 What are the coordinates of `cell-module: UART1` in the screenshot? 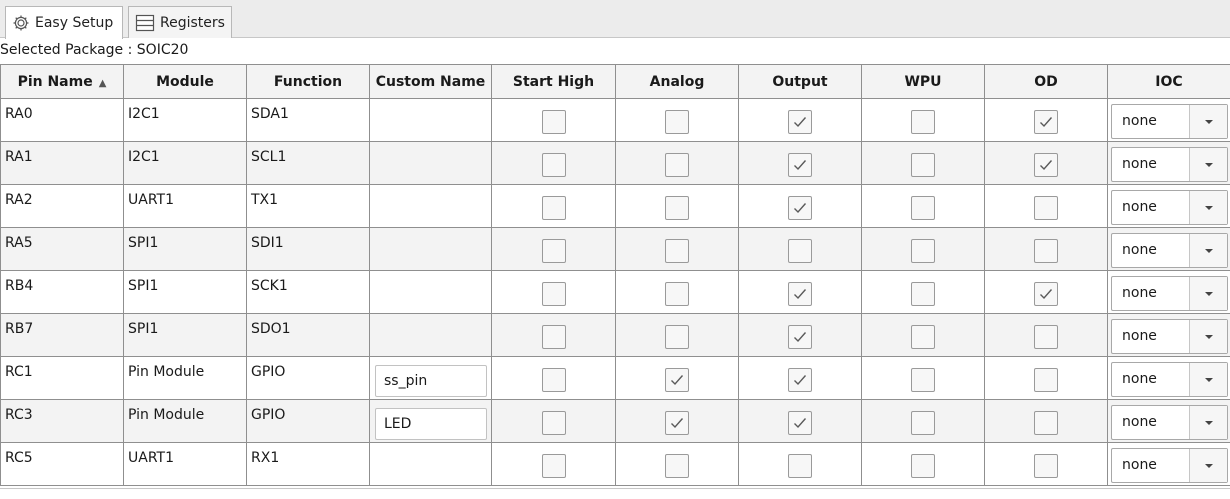 It's located at (185, 206).